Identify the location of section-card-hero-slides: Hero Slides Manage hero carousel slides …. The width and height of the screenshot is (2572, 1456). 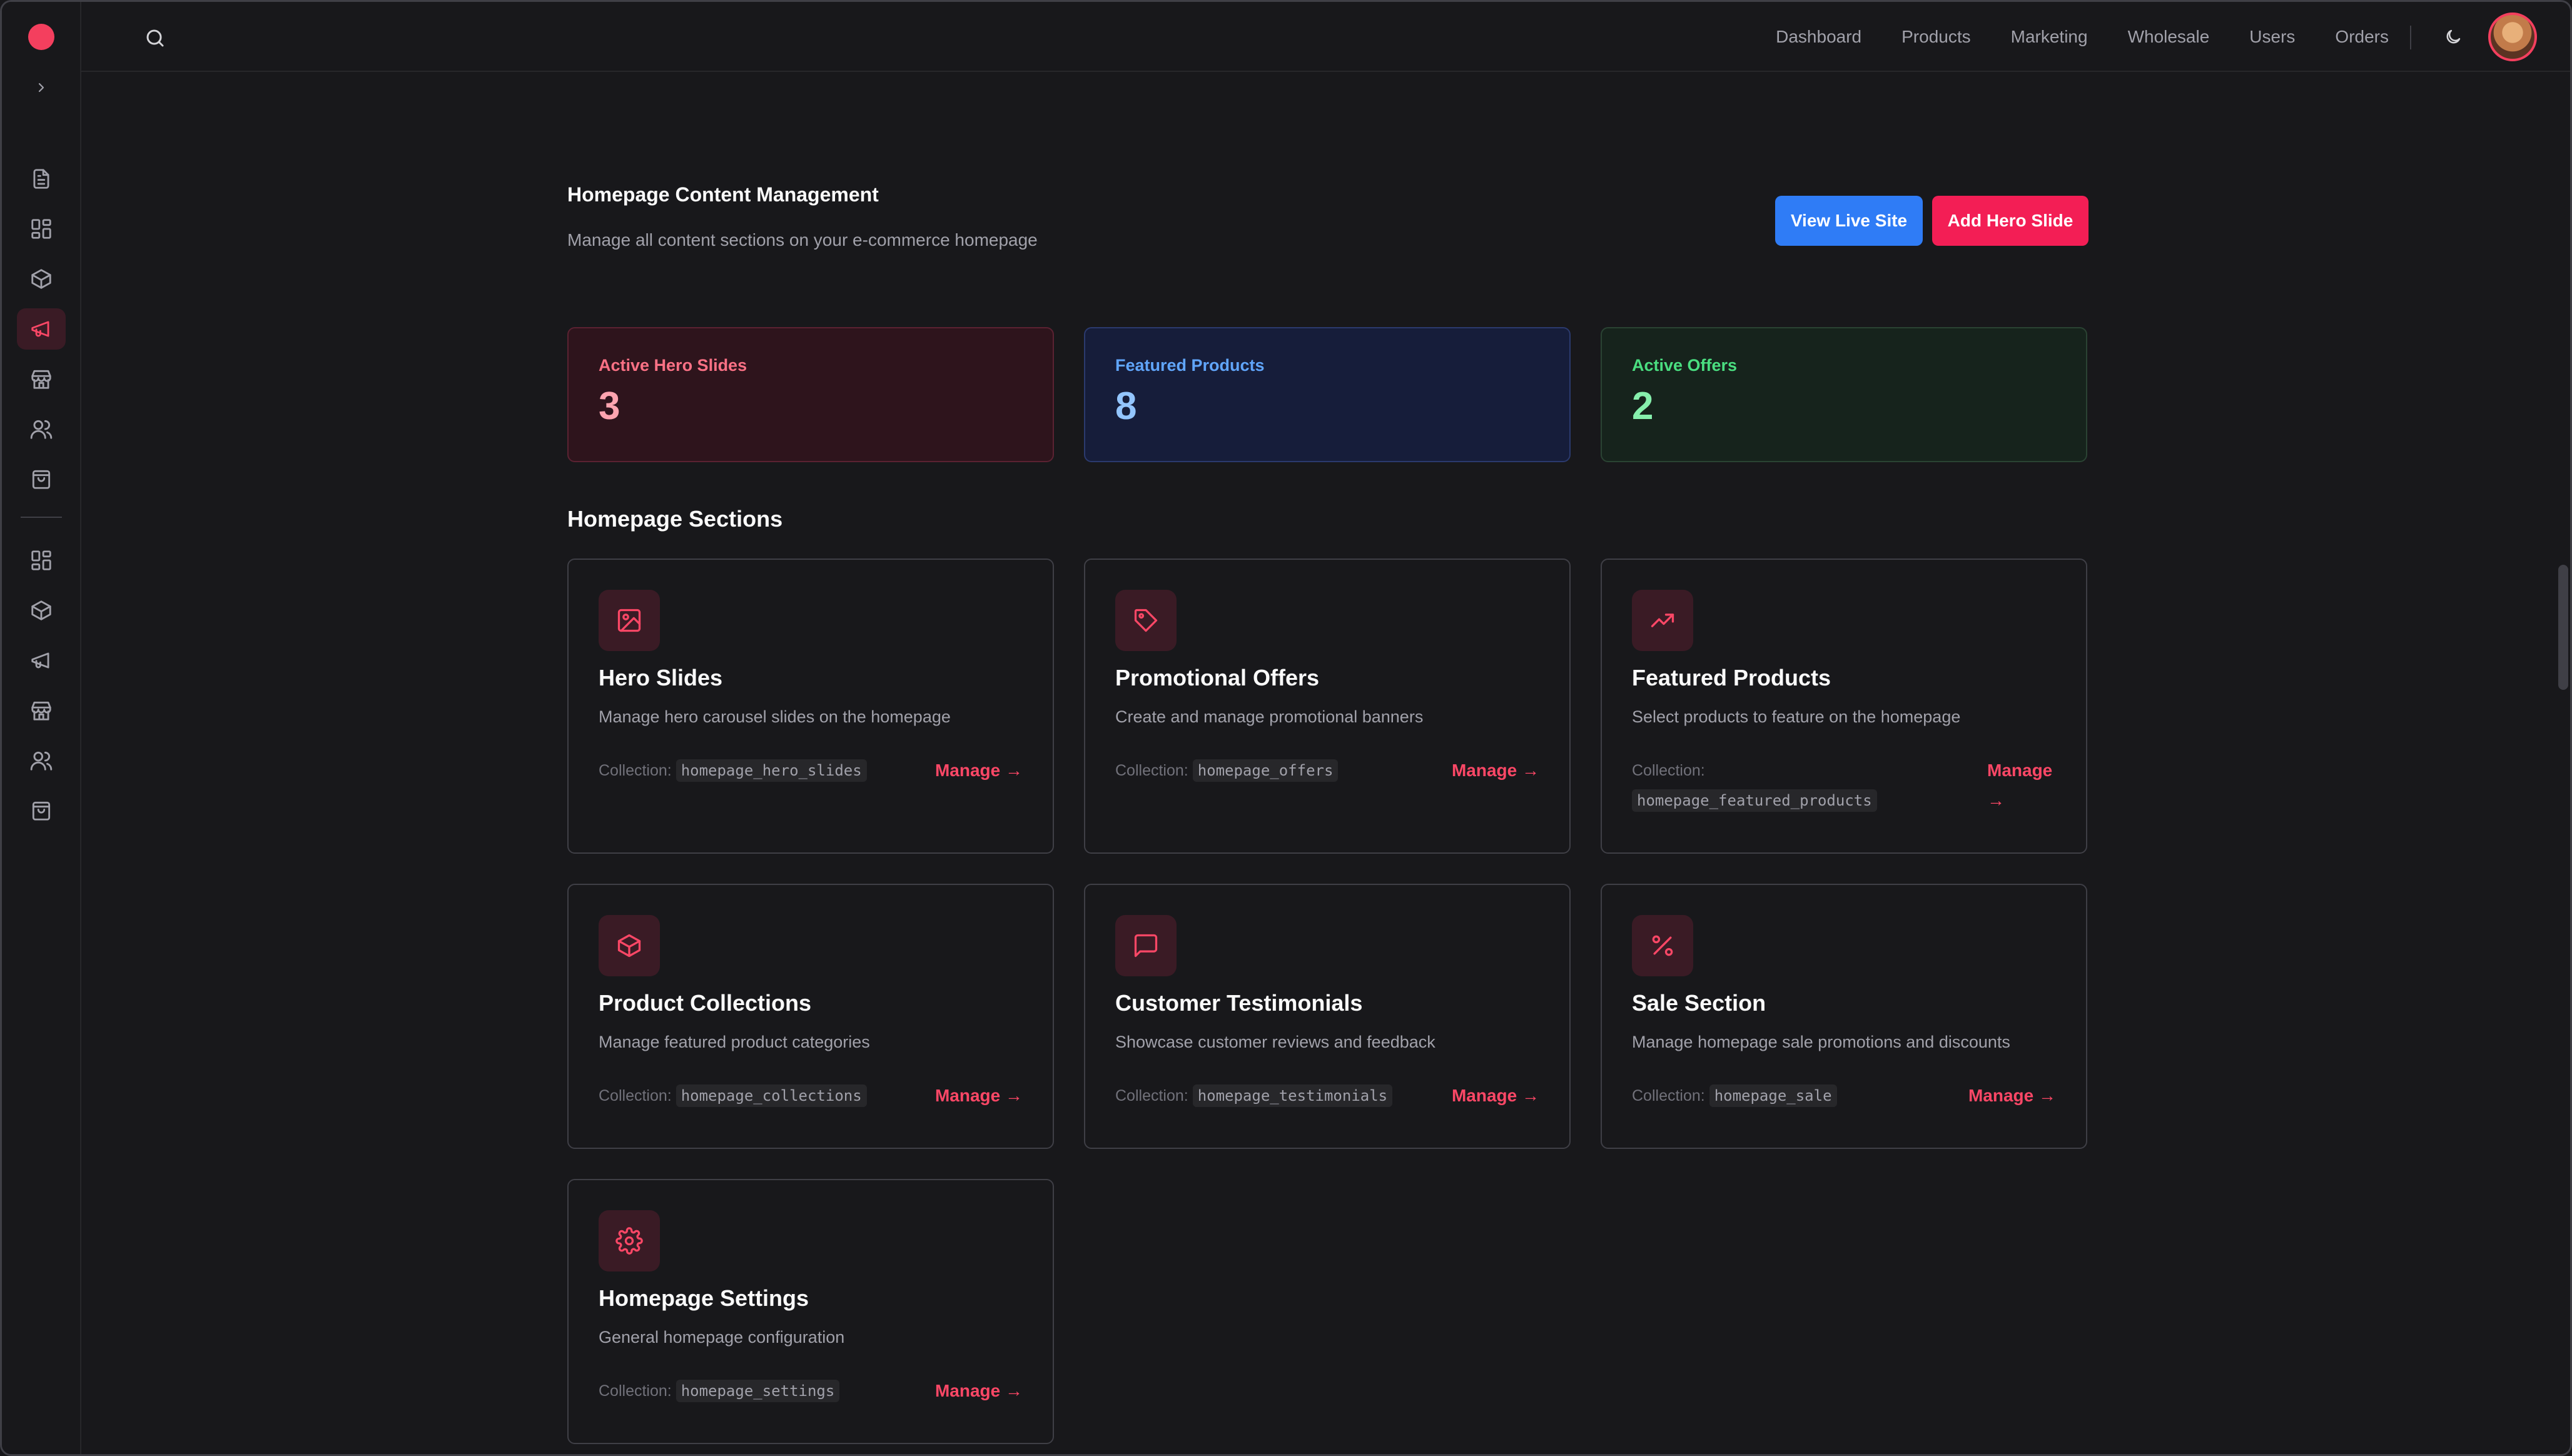
(810, 706).